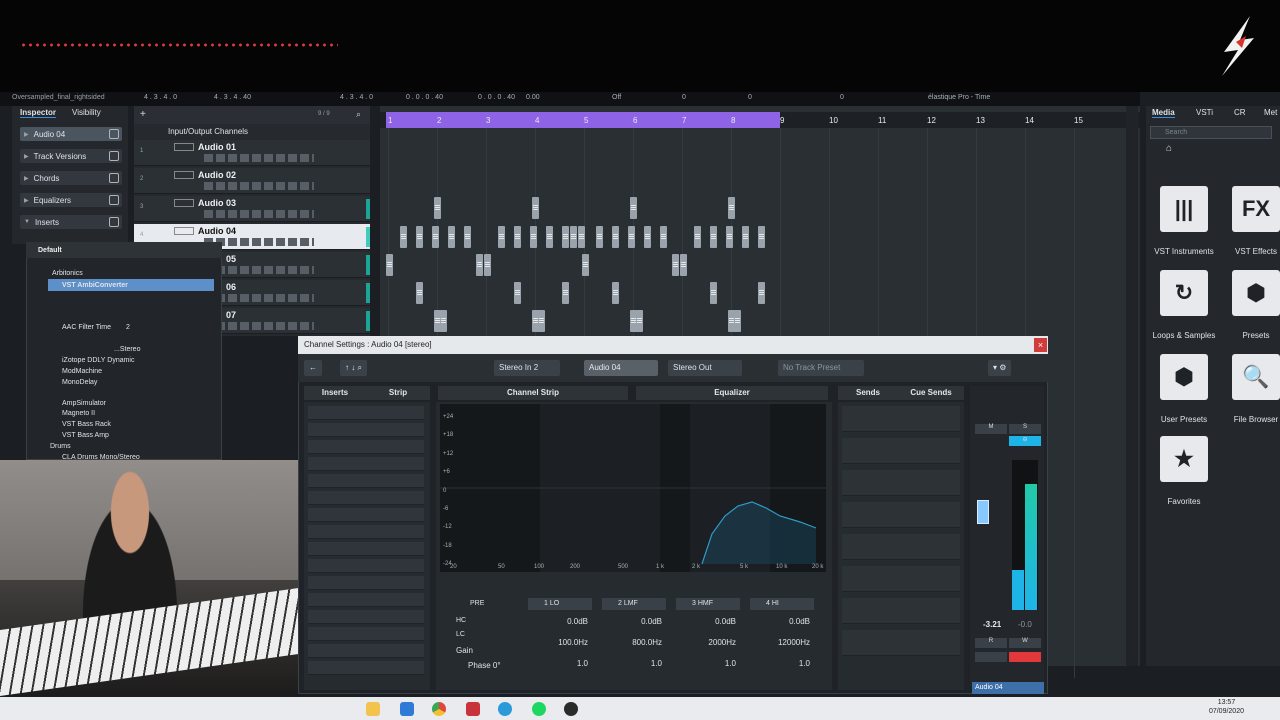 The width and height of the screenshot is (1280, 720). Describe the element at coordinates (373, 709) in the screenshot. I see `file-explorer-icon` at that location.